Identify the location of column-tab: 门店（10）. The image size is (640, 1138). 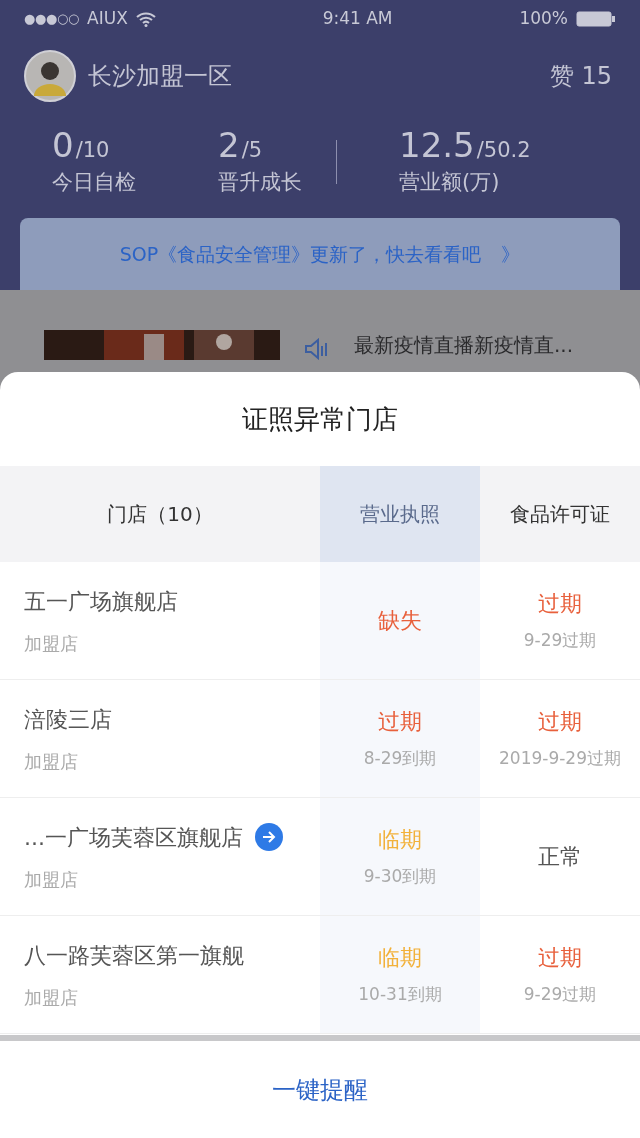
(160, 514).